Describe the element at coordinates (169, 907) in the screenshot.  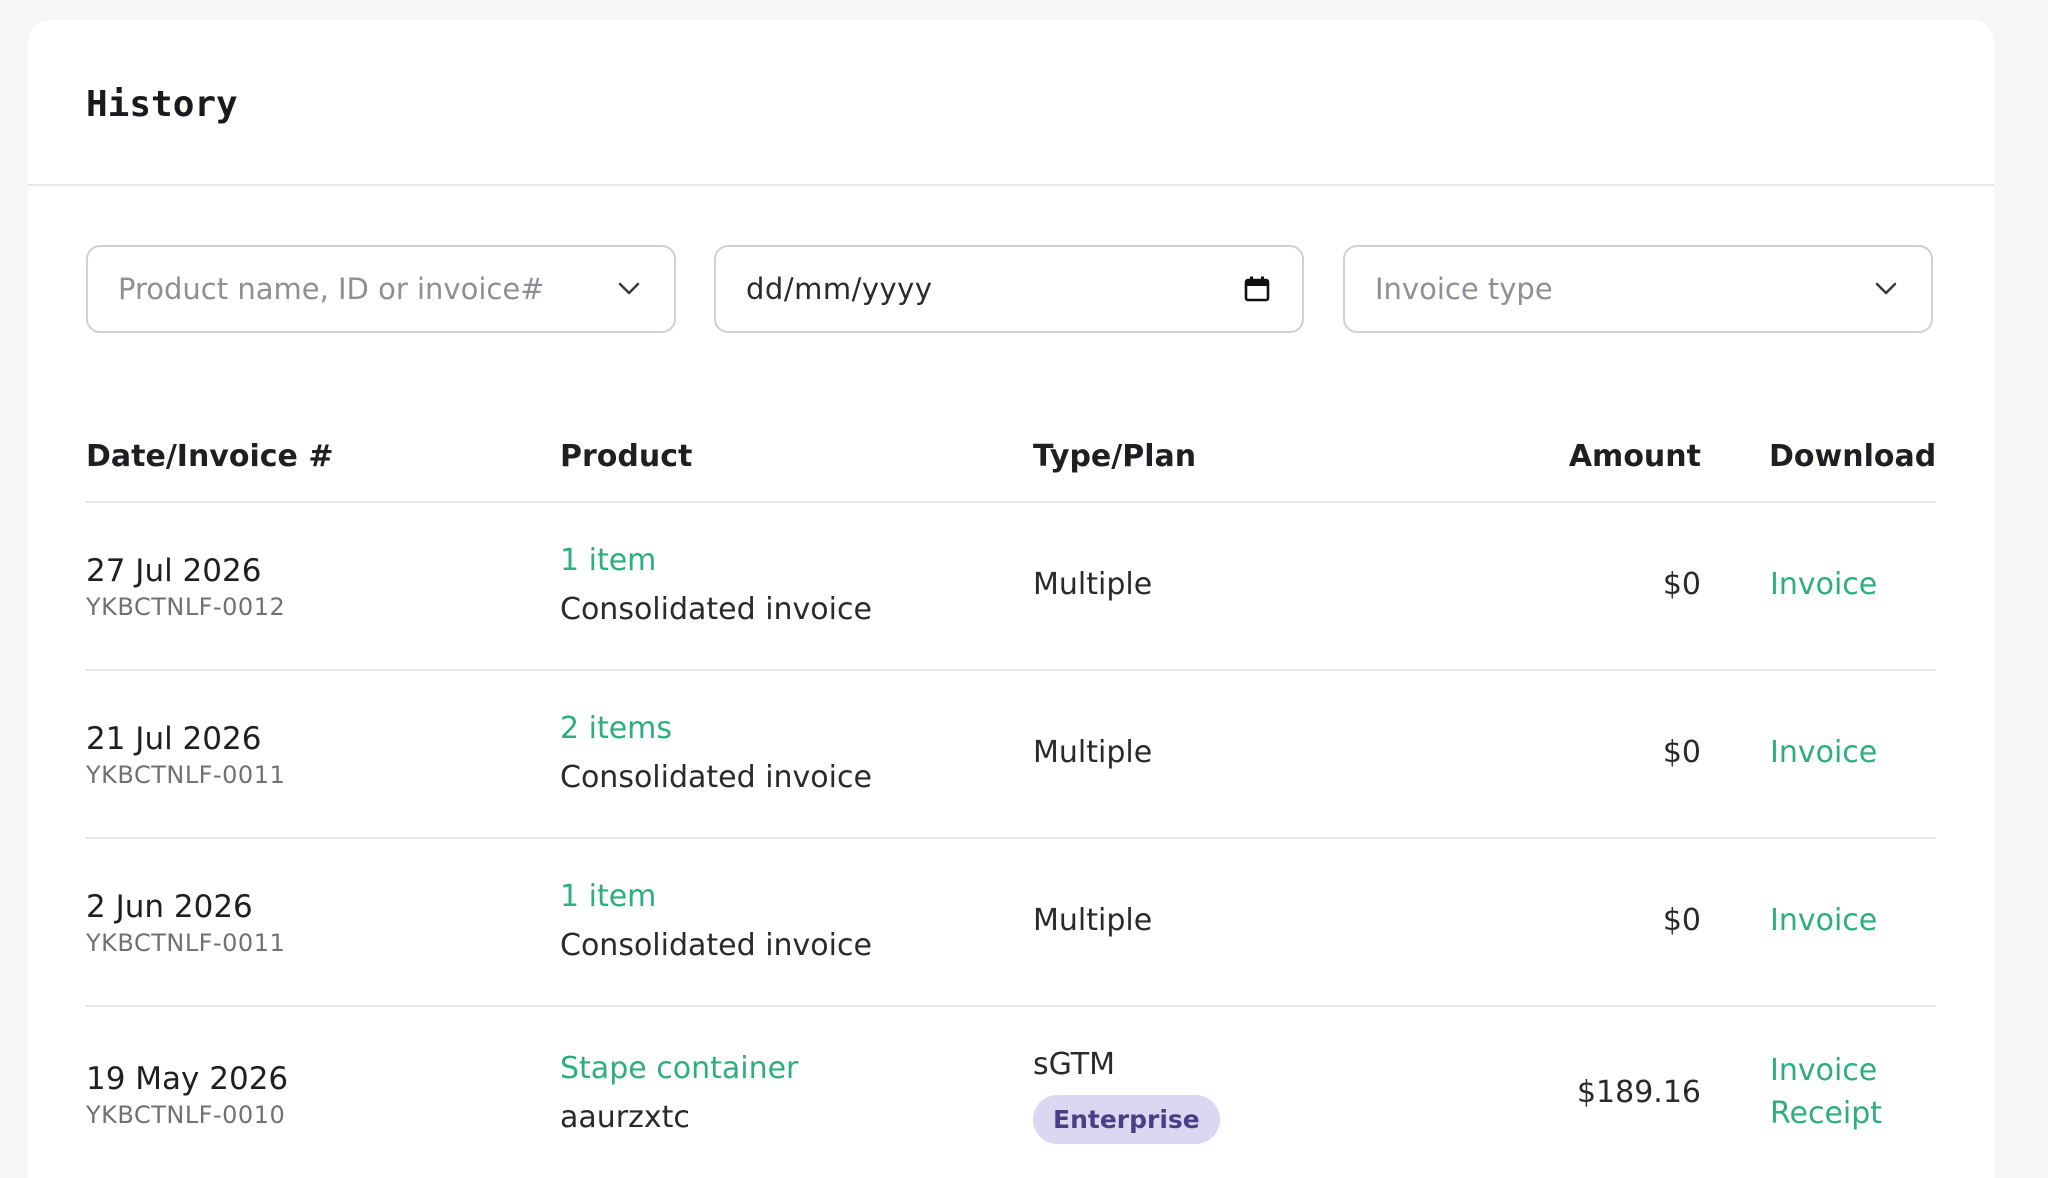
I see `row-date: 2 Jun 2026` at that location.